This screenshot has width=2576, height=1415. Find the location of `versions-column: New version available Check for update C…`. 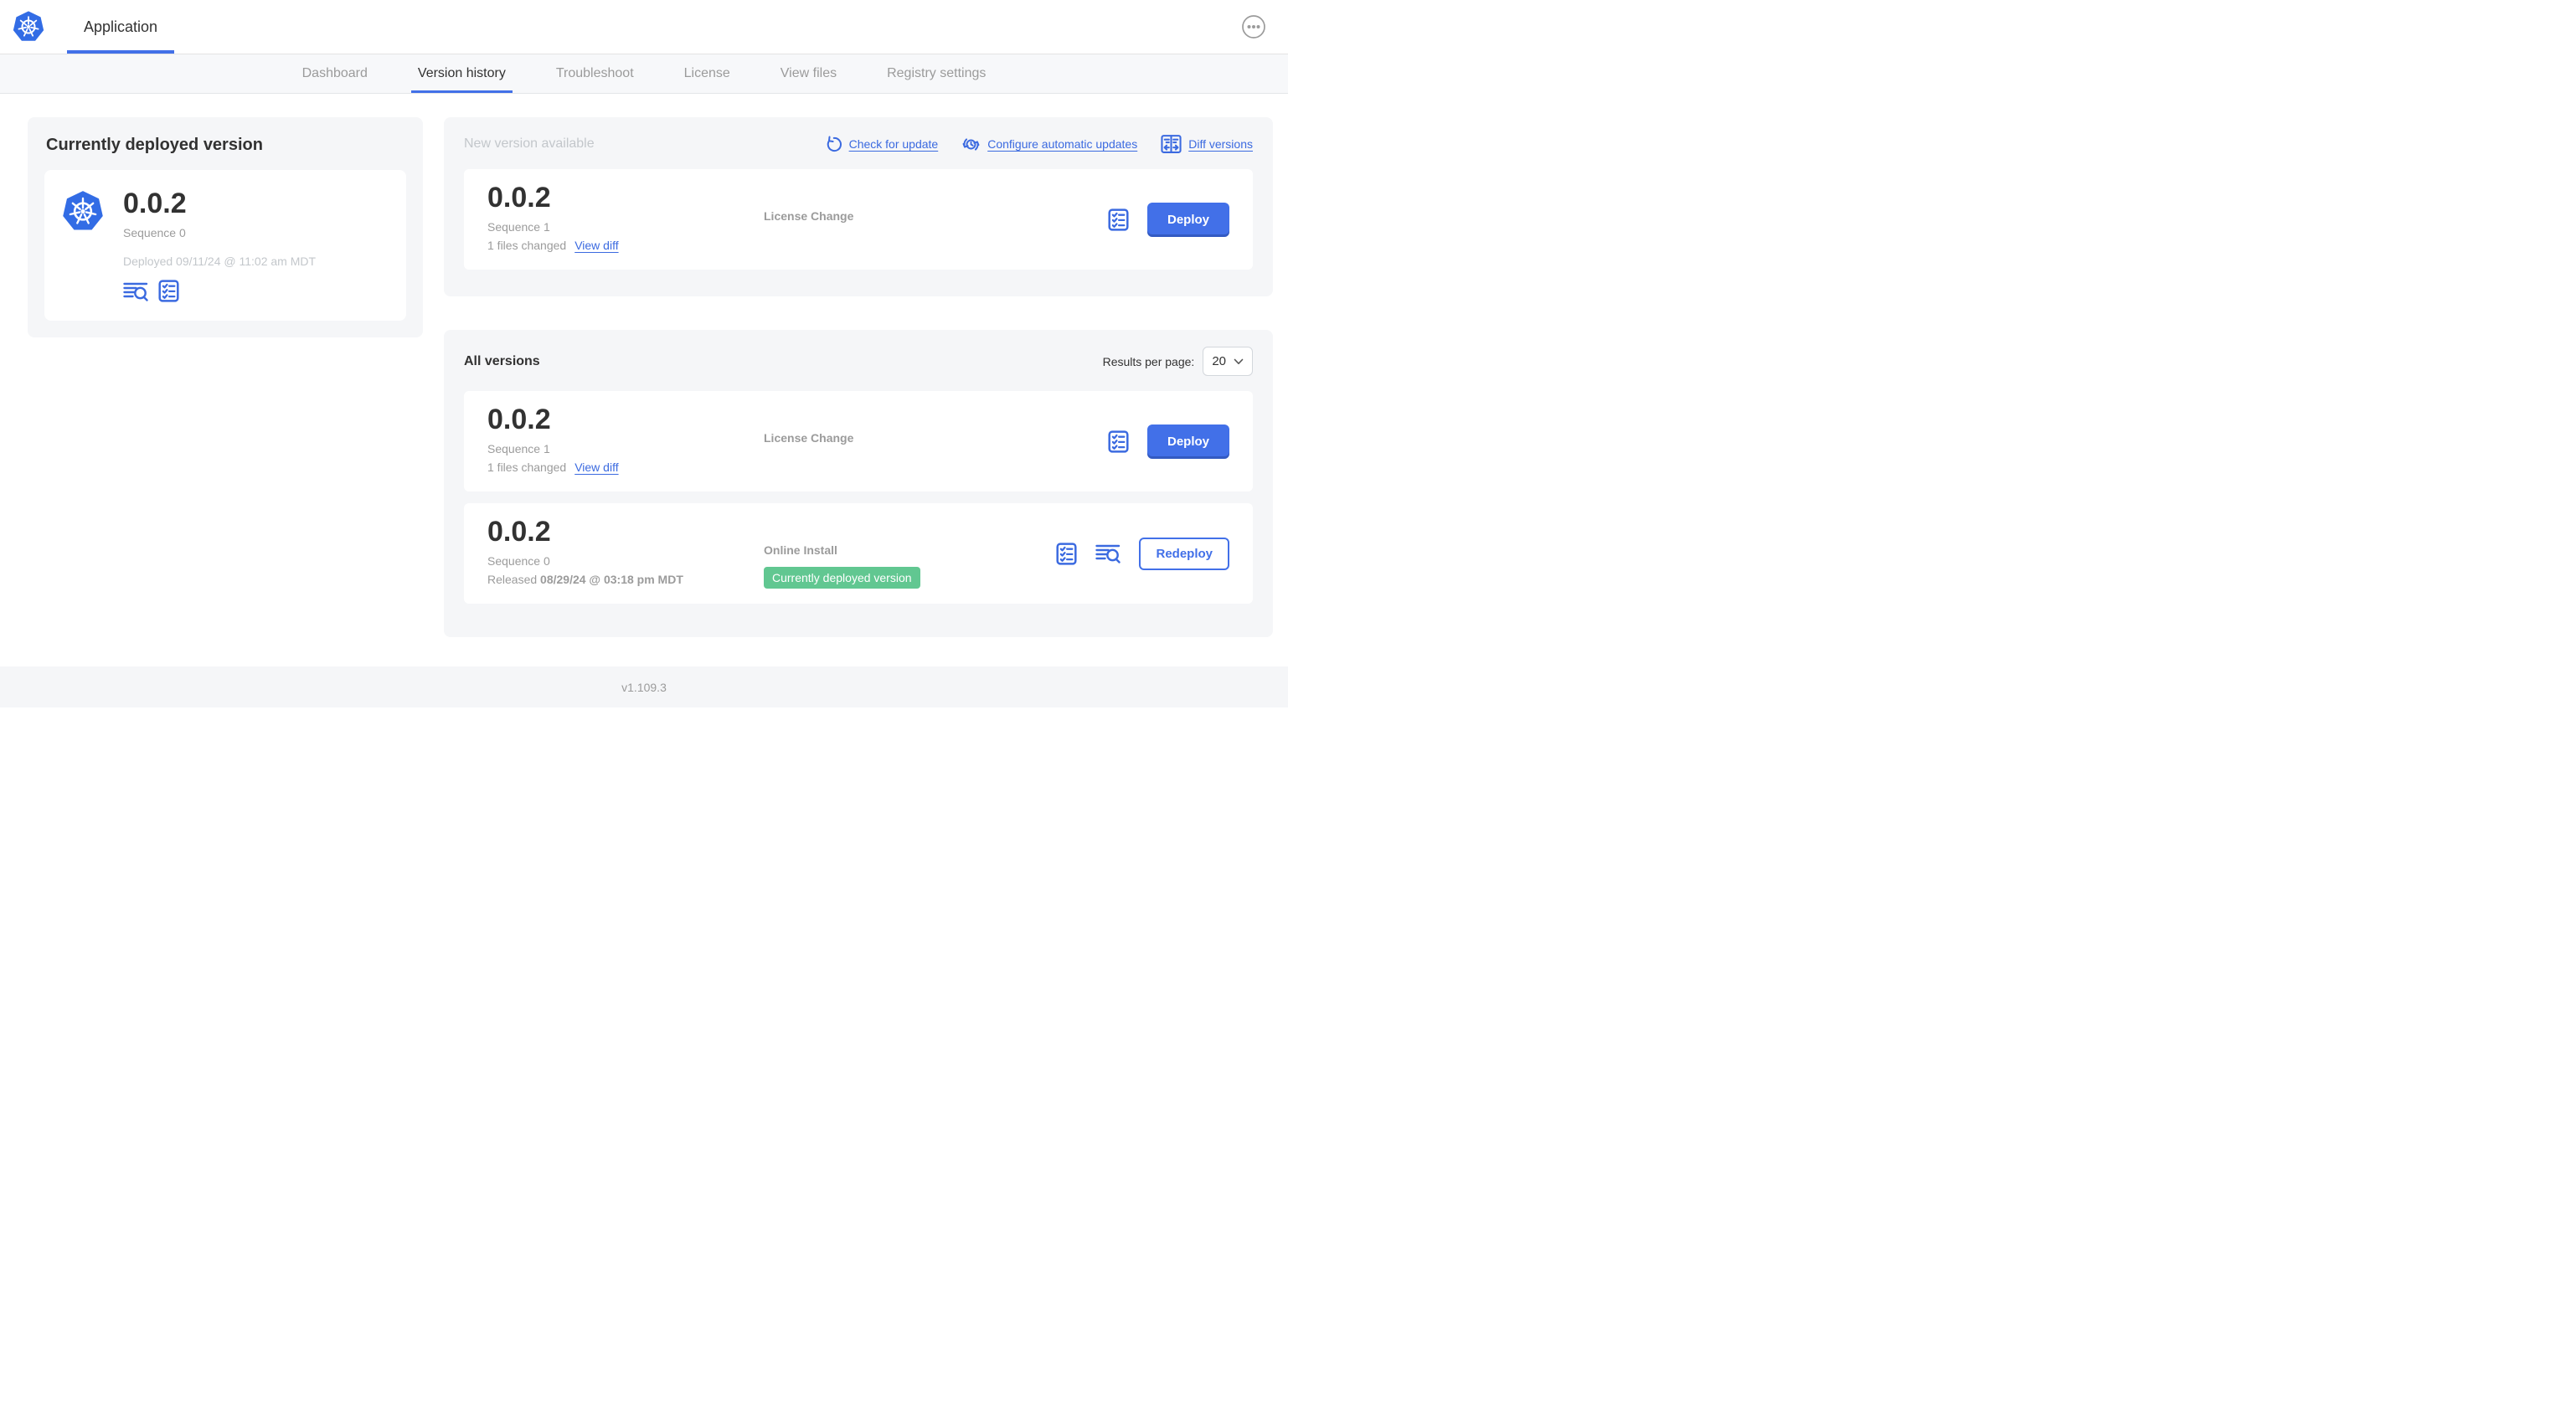

versions-column: New version available Check for update C… is located at coordinates (858, 377).